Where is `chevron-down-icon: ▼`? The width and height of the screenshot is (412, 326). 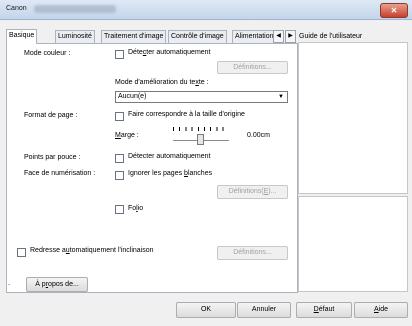
chevron-down-icon: ▼ is located at coordinates (281, 97).